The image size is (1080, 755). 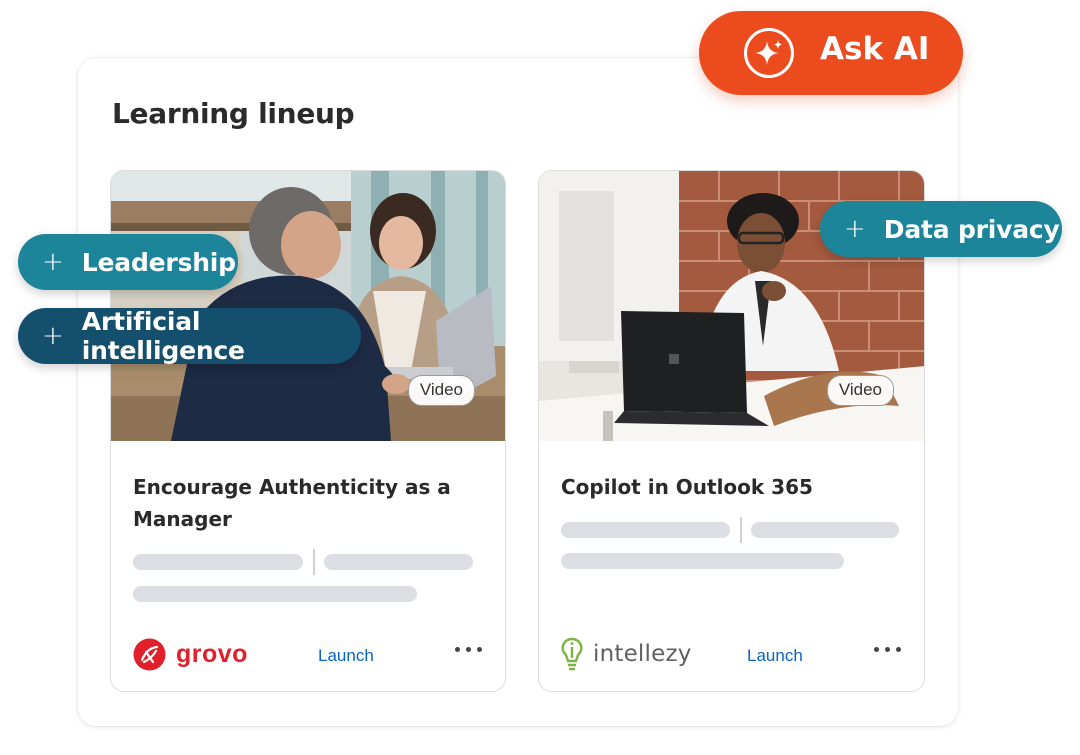 What do you see at coordinates (971, 229) in the screenshot?
I see `chip-label: Data privacy` at bounding box center [971, 229].